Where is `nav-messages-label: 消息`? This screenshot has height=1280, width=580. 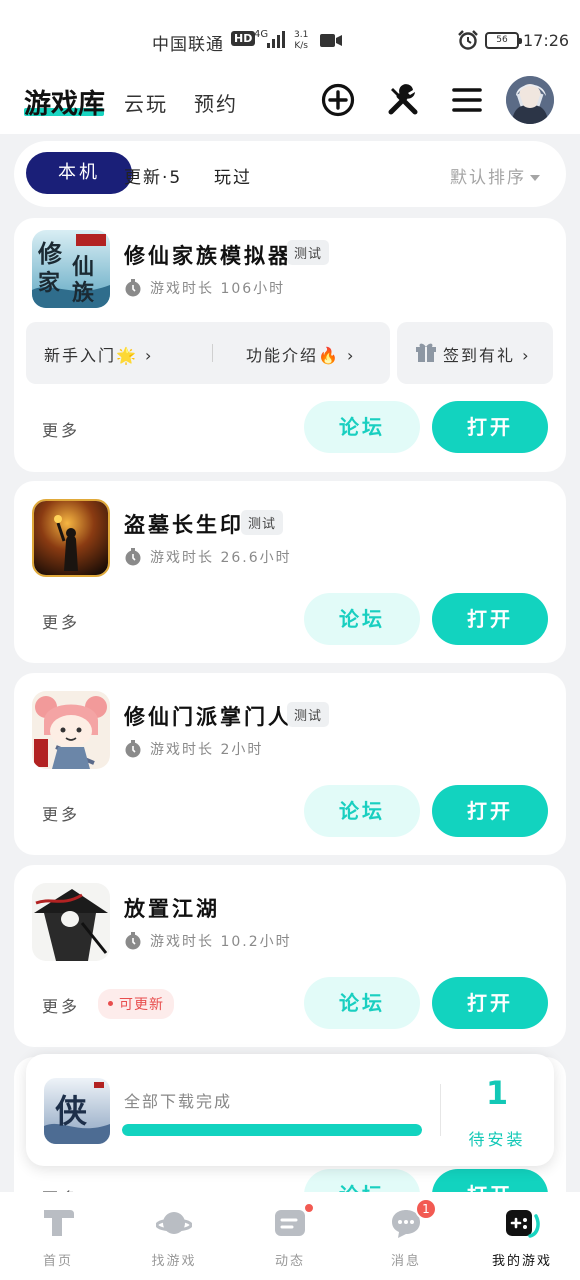
nav-messages-label: 消息 is located at coordinates (405, 1261).